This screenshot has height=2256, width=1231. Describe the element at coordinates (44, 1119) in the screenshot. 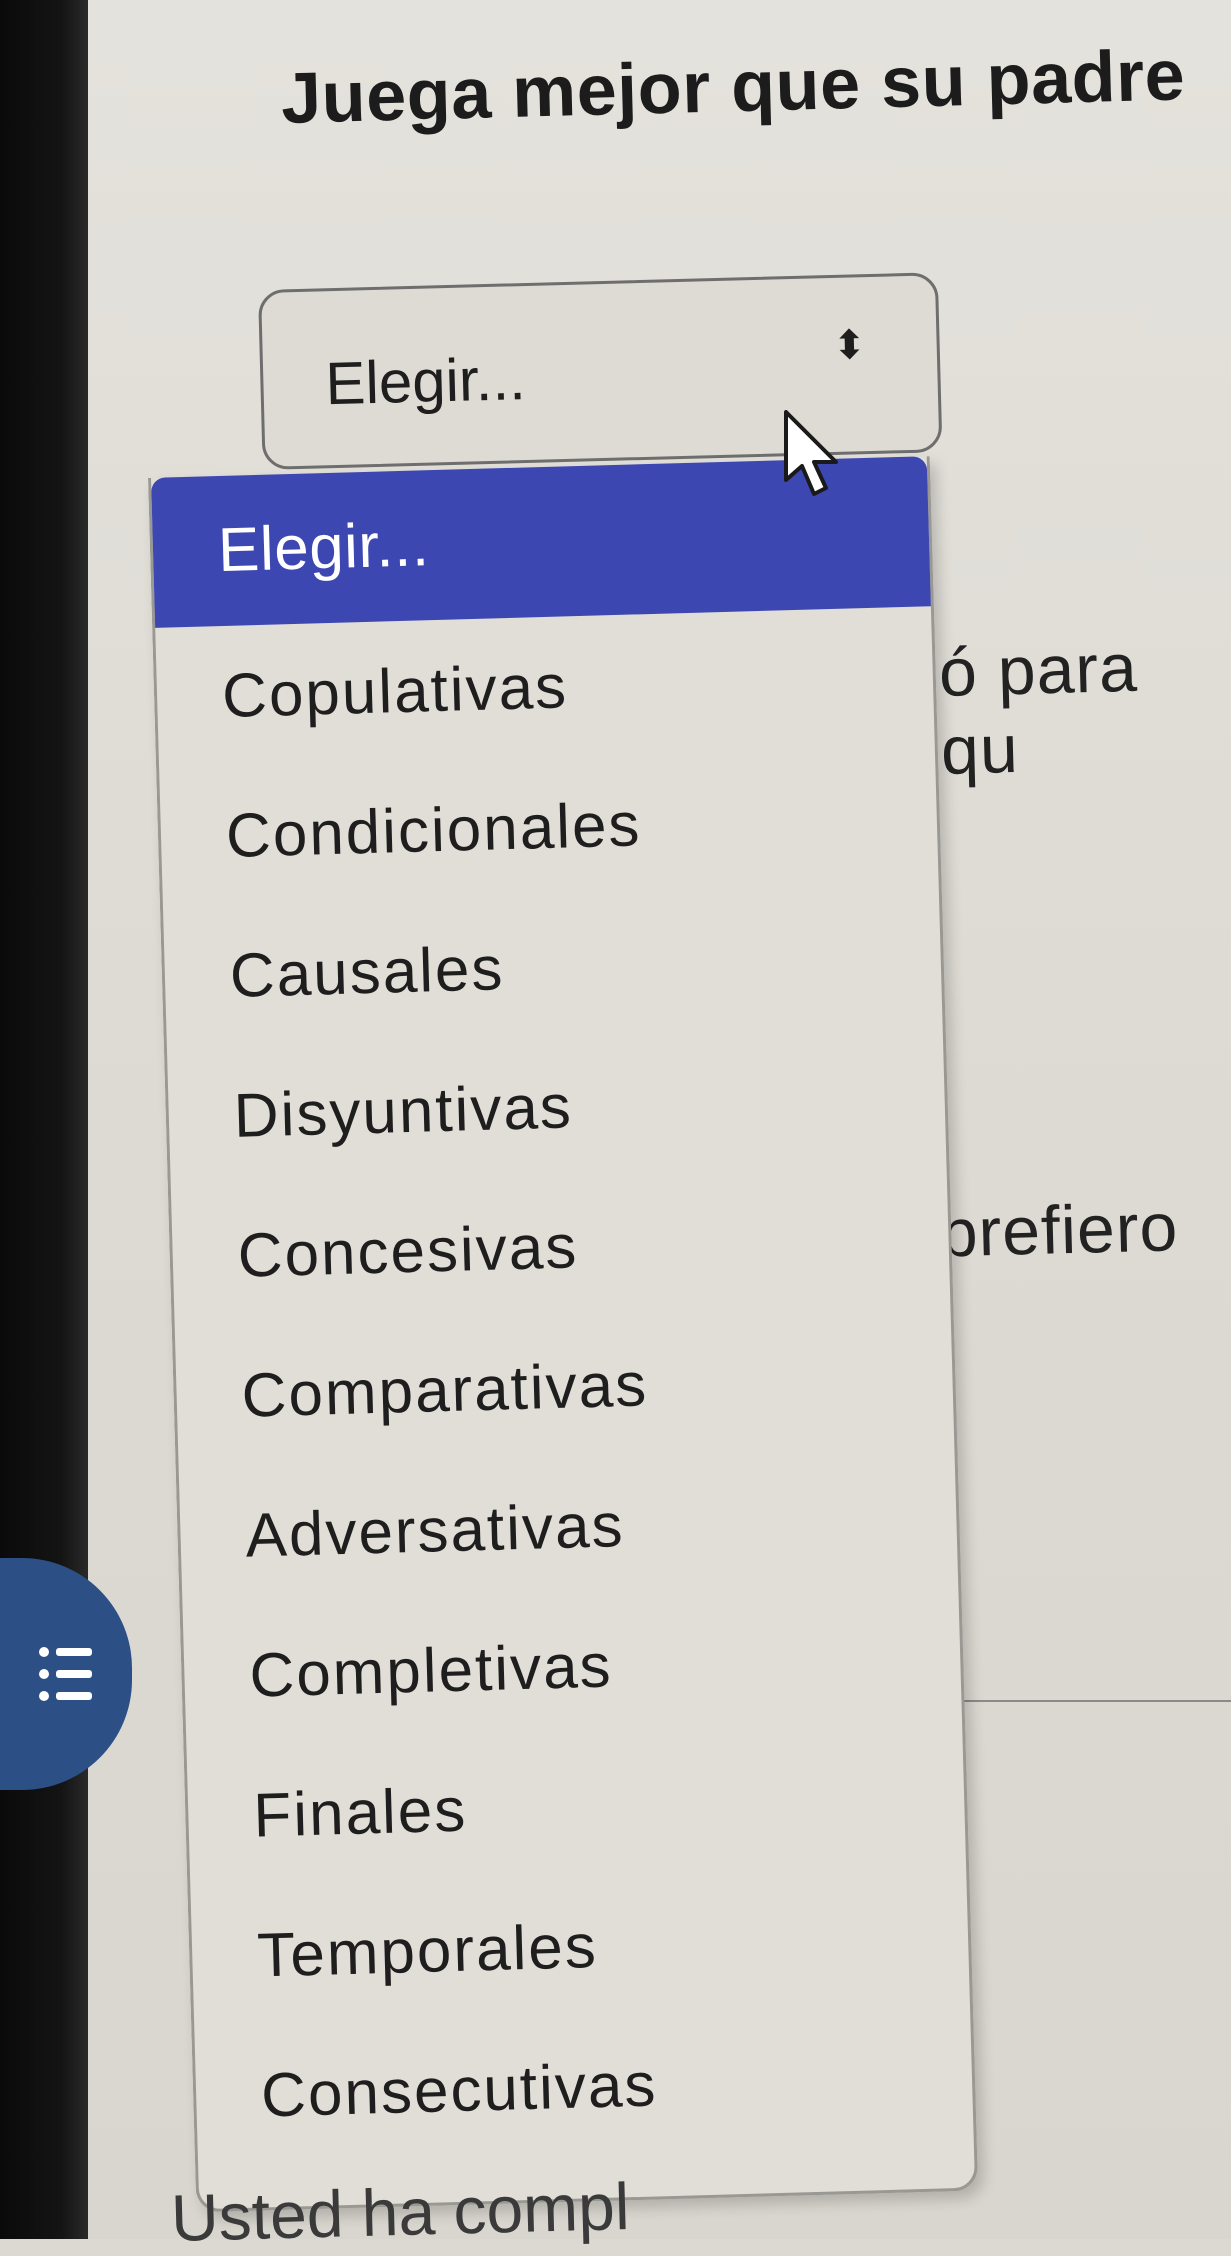

I see `screen-bezel` at that location.